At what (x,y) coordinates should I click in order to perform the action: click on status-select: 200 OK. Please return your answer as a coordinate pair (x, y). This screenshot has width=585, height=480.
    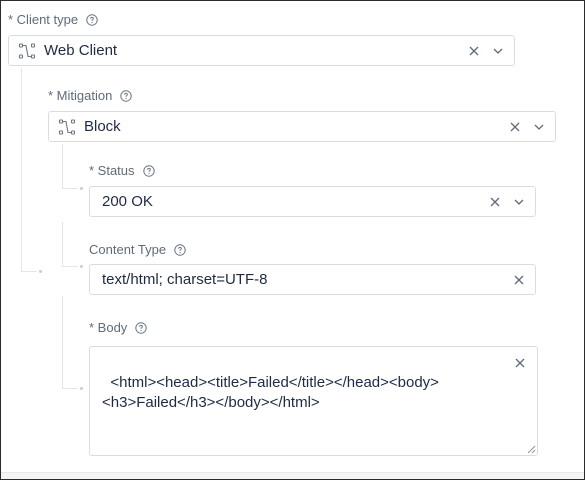
    Looking at the image, I should click on (312, 201).